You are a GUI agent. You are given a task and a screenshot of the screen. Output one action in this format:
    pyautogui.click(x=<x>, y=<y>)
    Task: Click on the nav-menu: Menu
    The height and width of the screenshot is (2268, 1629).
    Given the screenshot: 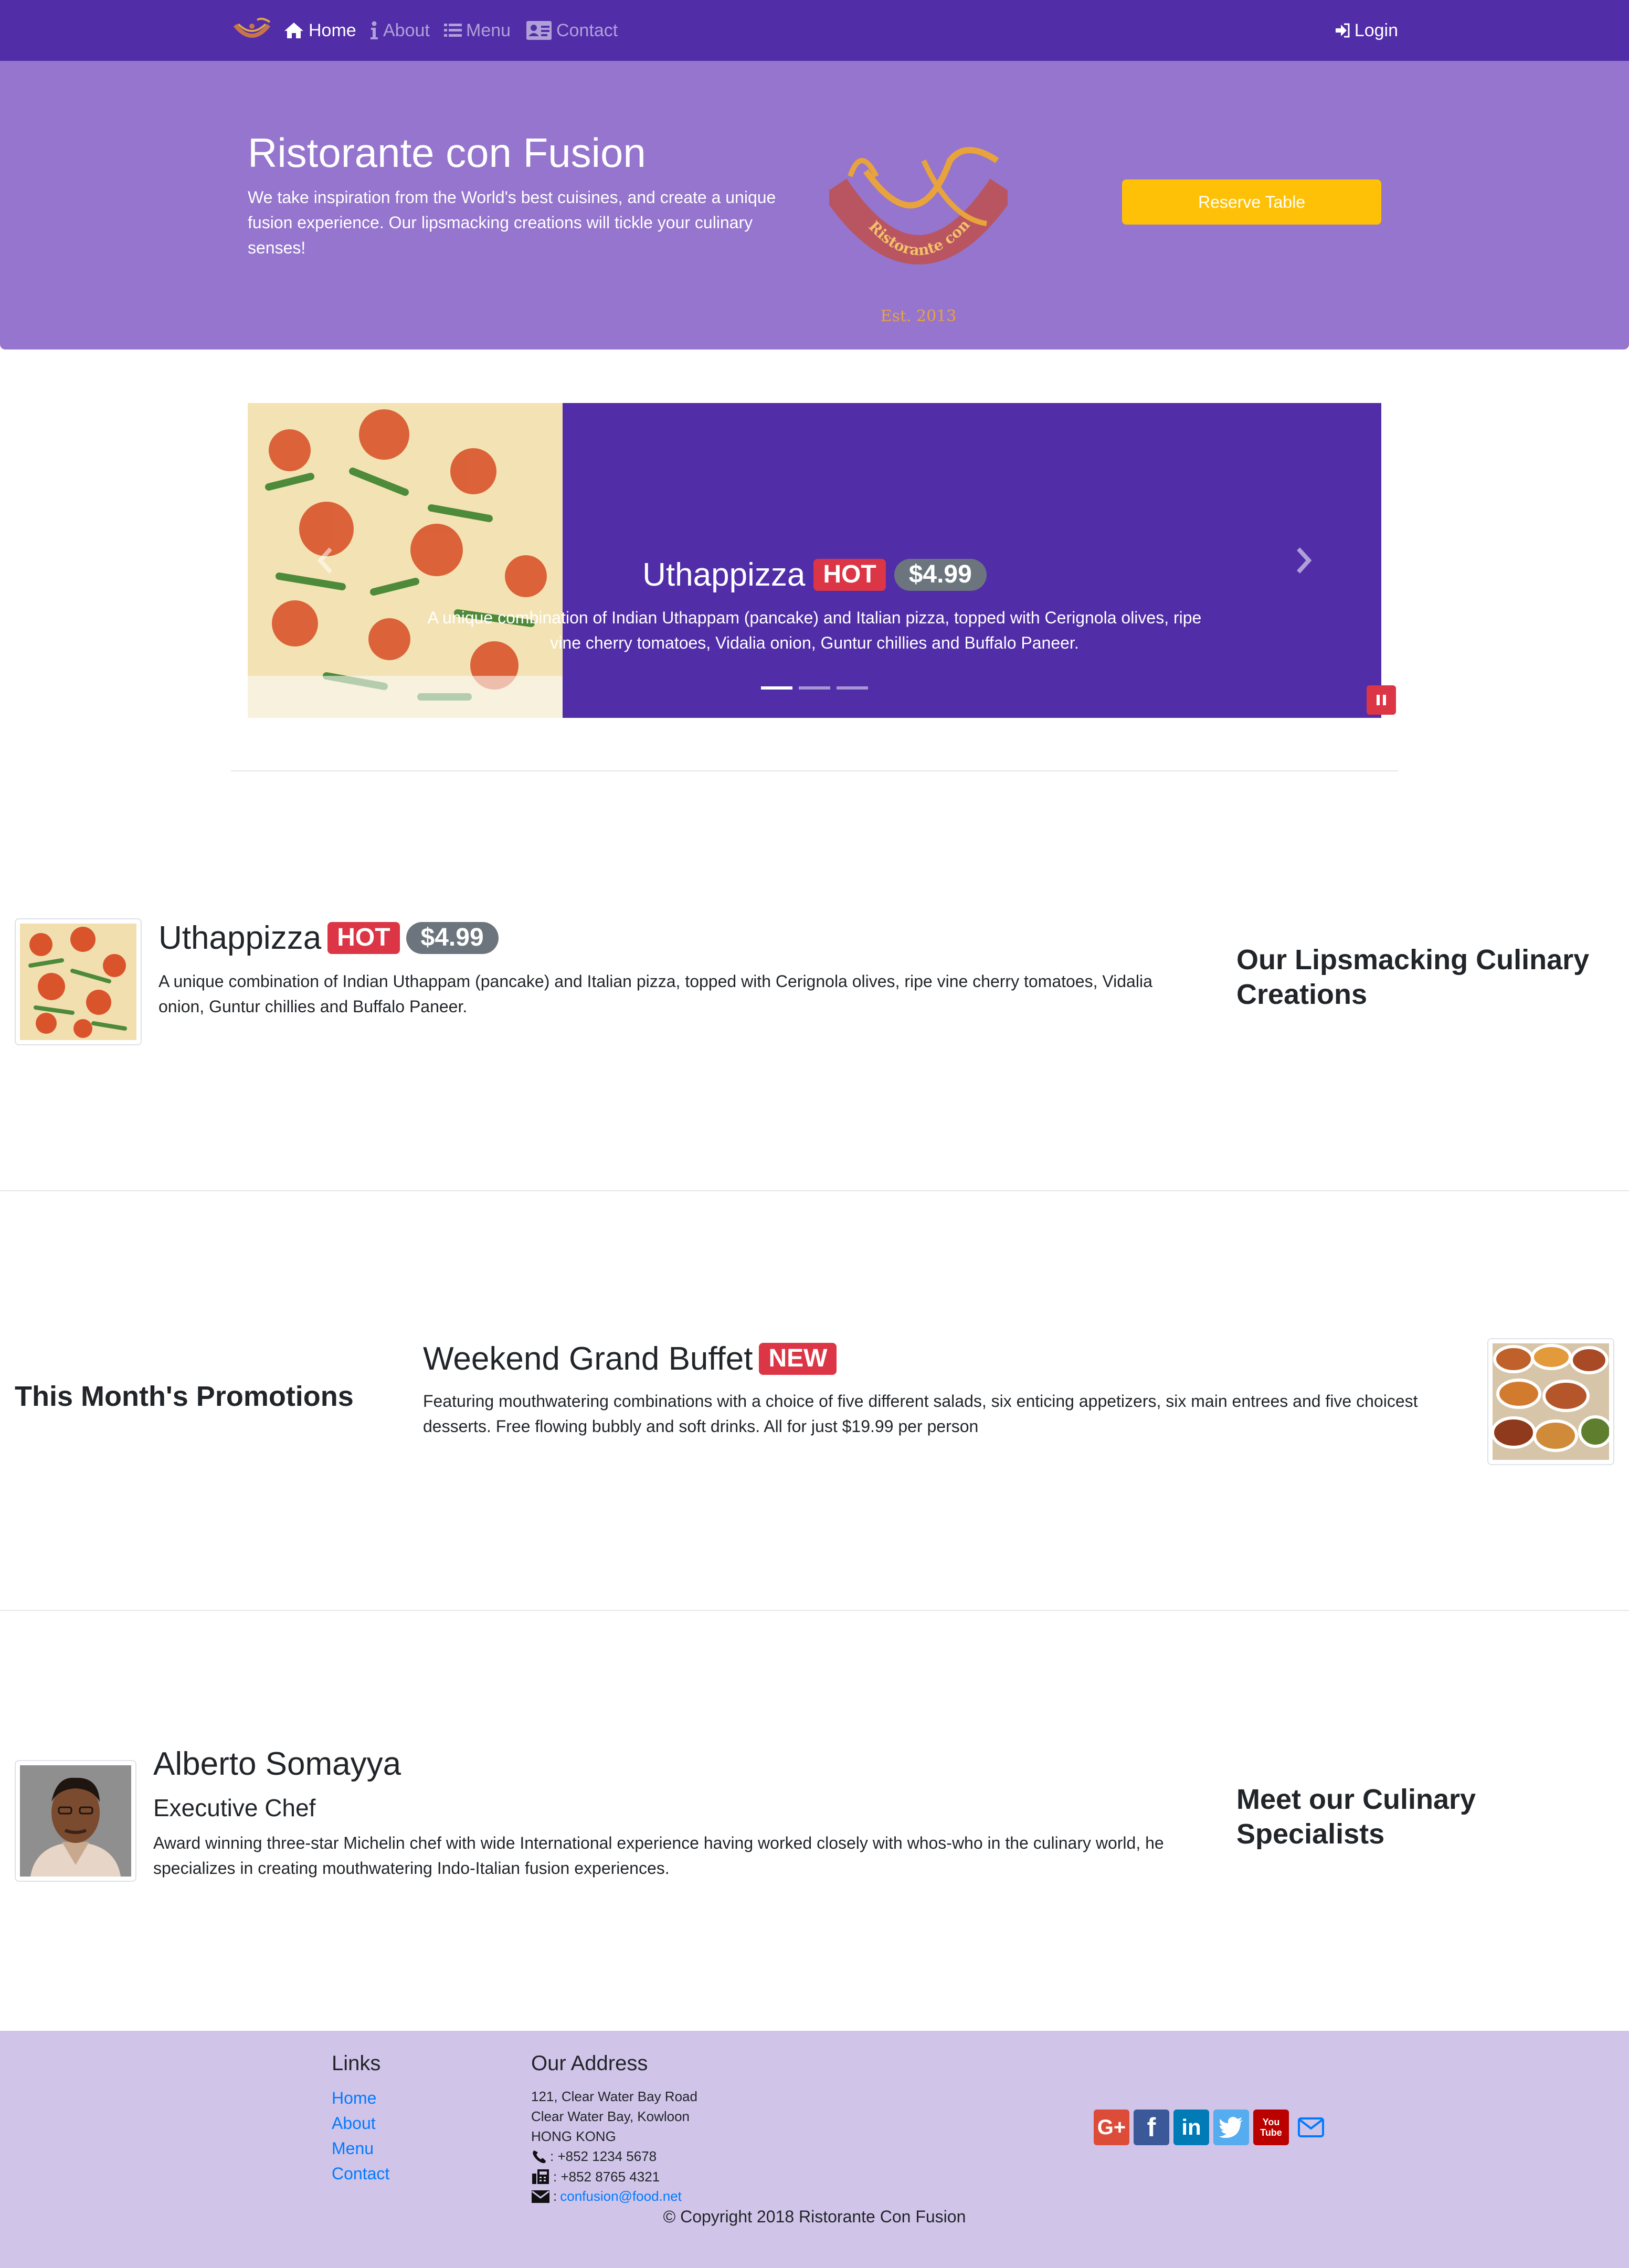 What is the action you would take?
    pyautogui.click(x=477, y=31)
    